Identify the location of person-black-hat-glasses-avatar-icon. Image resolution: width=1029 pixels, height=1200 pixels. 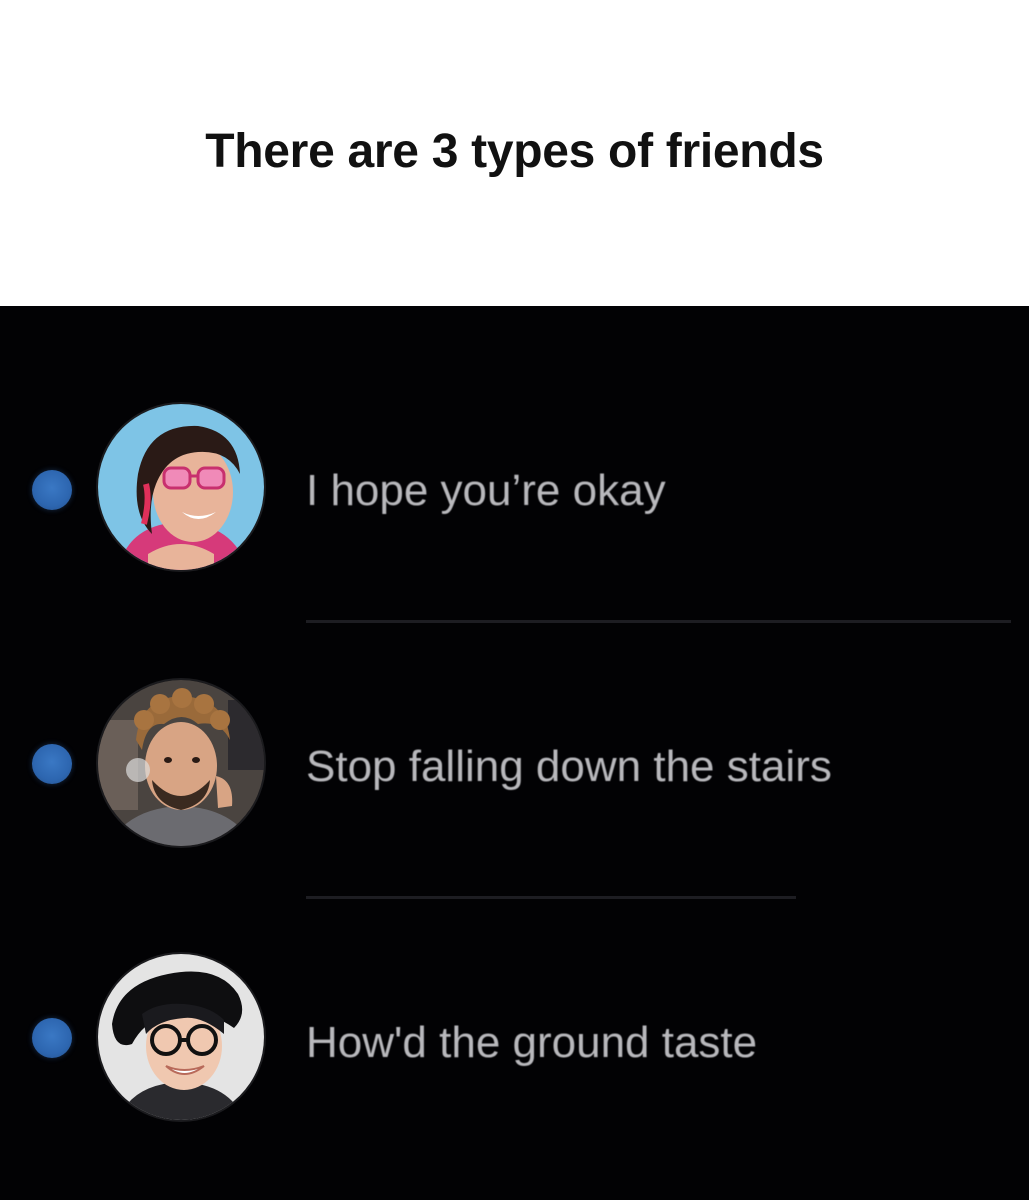
(181, 1037).